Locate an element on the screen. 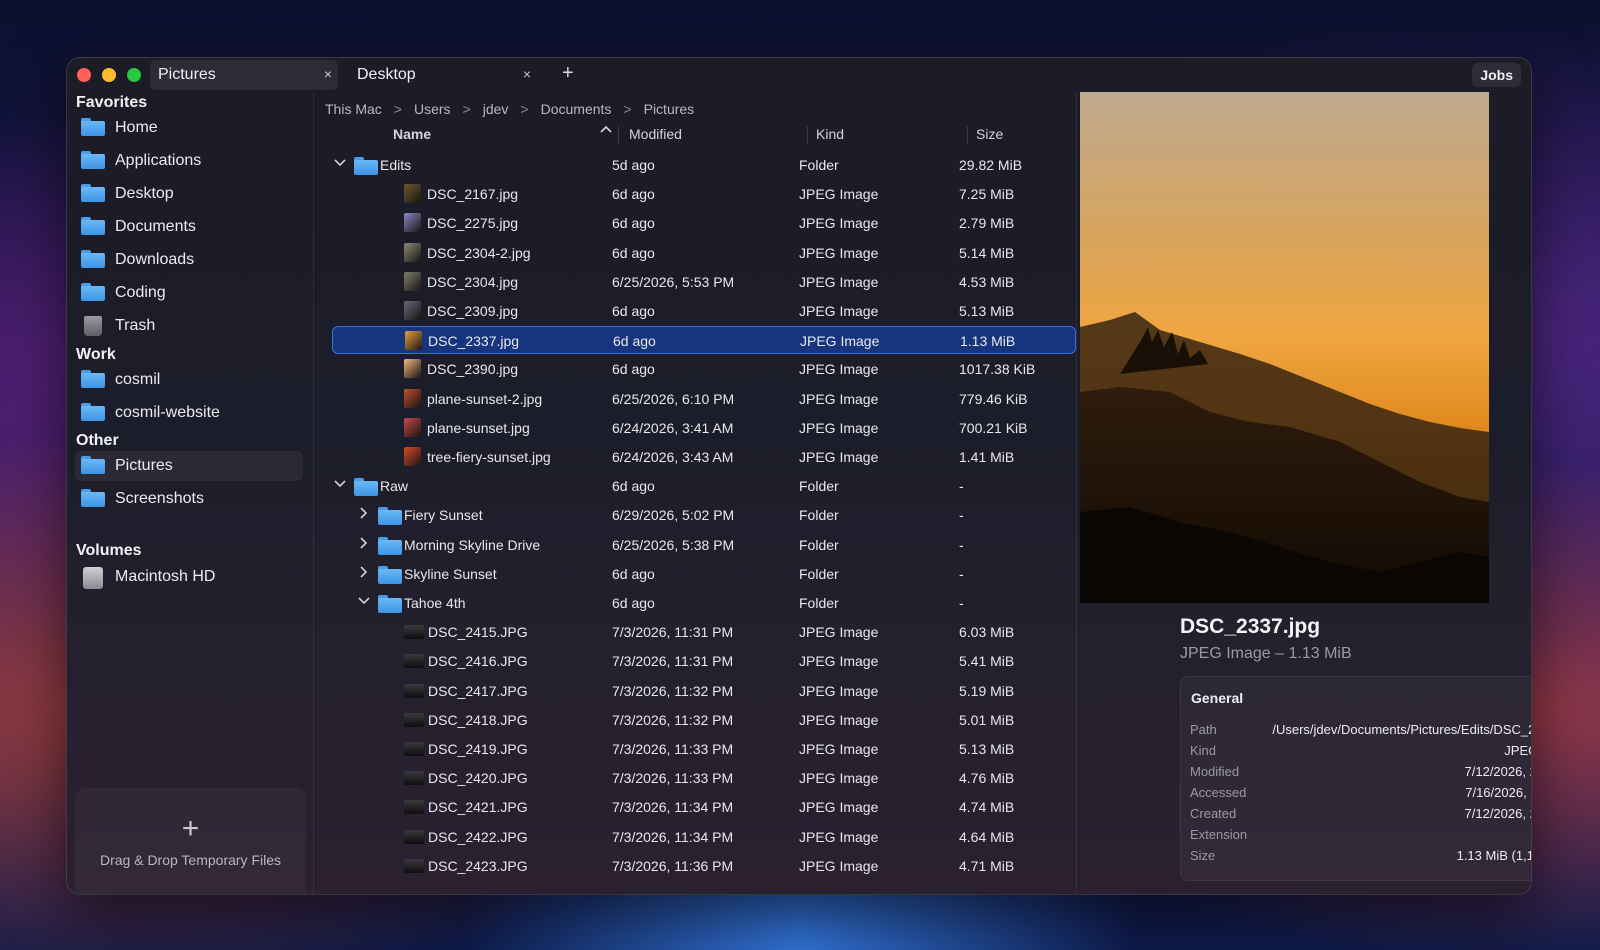  file-row: DSC_2304-2.jpg 6d ago JPEG Image 5.14 MiB is located at coordinates (704, 253).